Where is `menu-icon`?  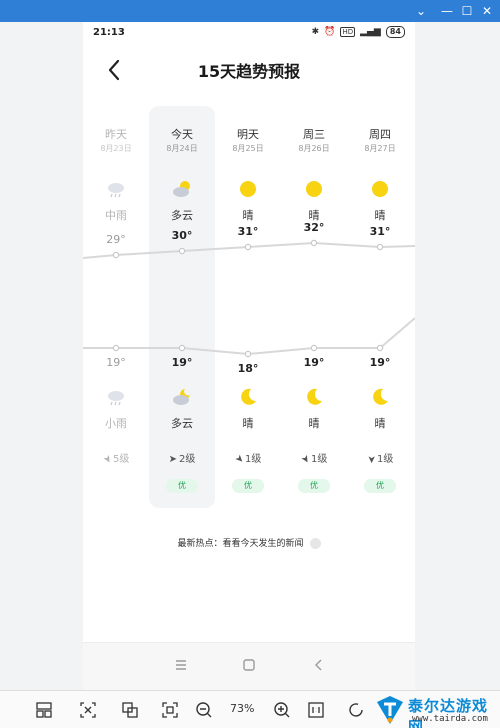 menu-icon is located at coordinates (181, 665).